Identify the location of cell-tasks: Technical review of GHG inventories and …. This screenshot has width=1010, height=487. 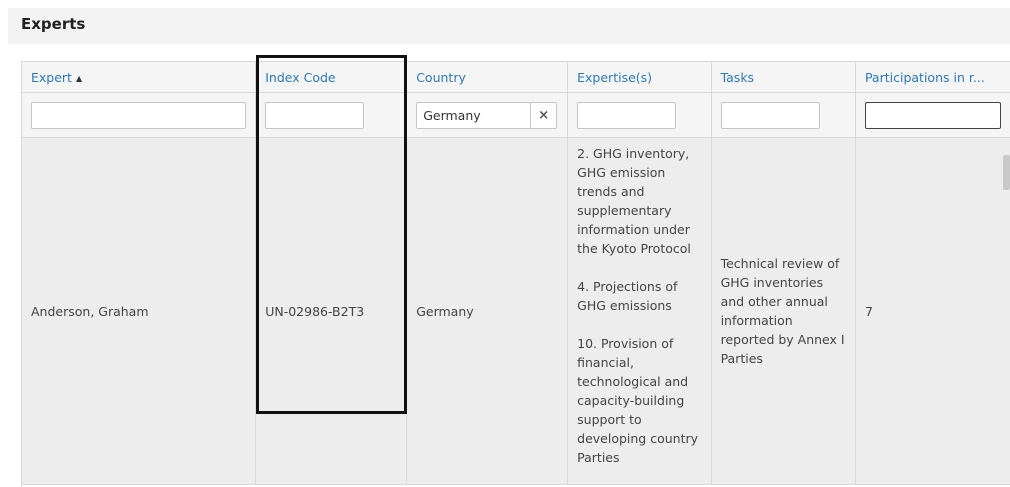
(783, 311).